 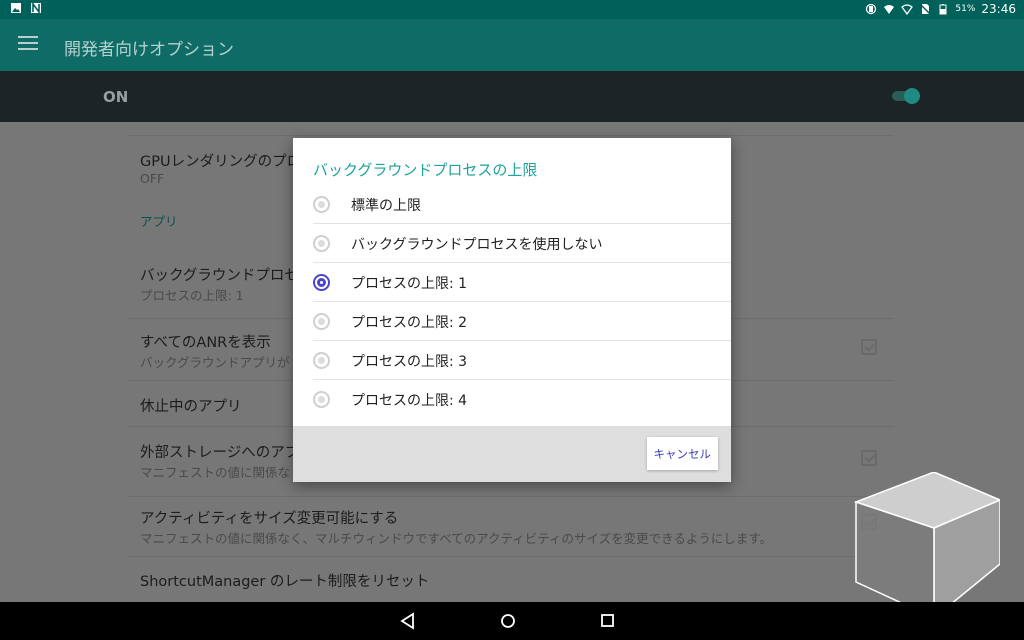 What do you see at coordinates (511, 579) in the screenshot?
I see `setting-shortcut-manager-reset: ShortcutManager のレート制限をリセット` at bounding box center [511, 579].